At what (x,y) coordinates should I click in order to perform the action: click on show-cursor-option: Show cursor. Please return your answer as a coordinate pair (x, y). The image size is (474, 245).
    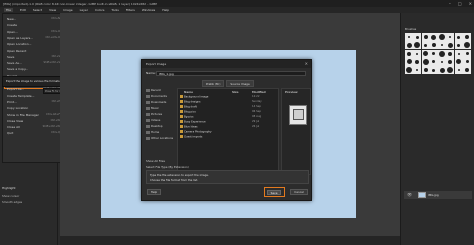
    Looking at the image, I should click on (10, 196).